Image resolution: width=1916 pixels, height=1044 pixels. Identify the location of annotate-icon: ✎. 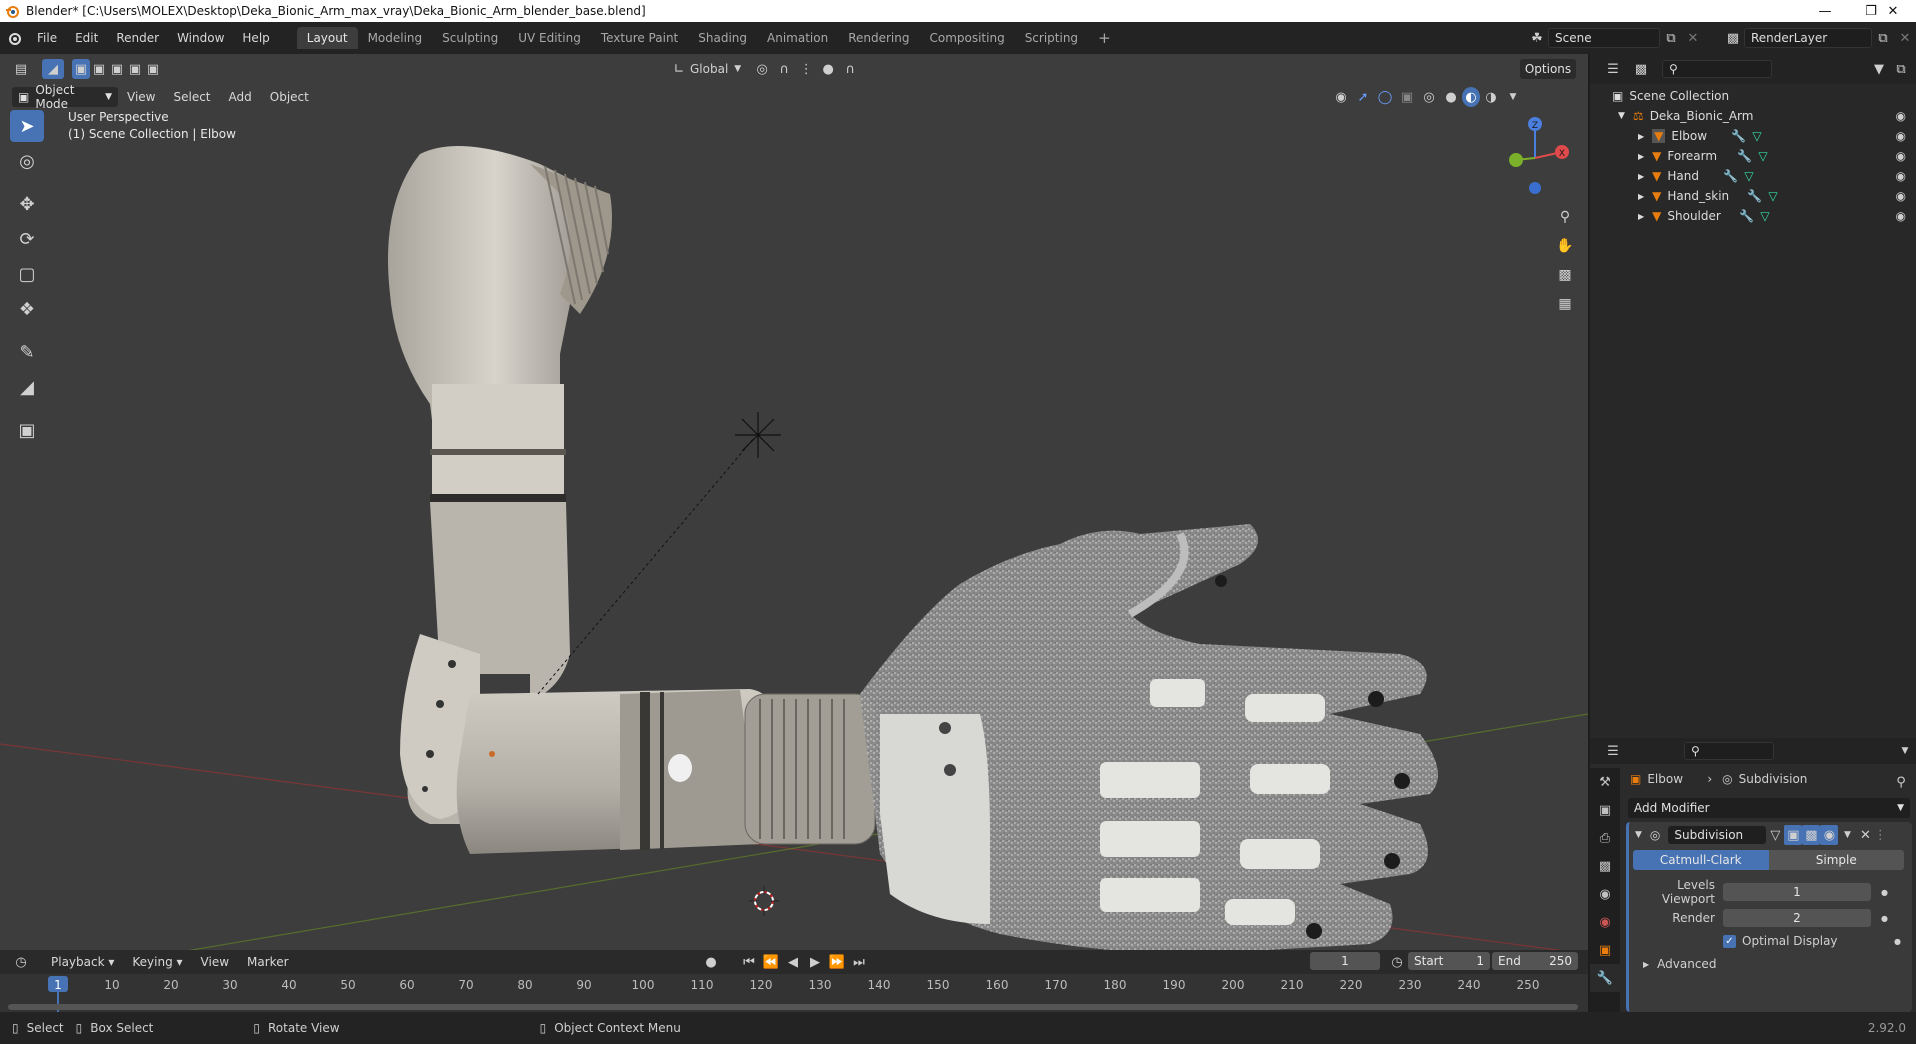
(27, 352).